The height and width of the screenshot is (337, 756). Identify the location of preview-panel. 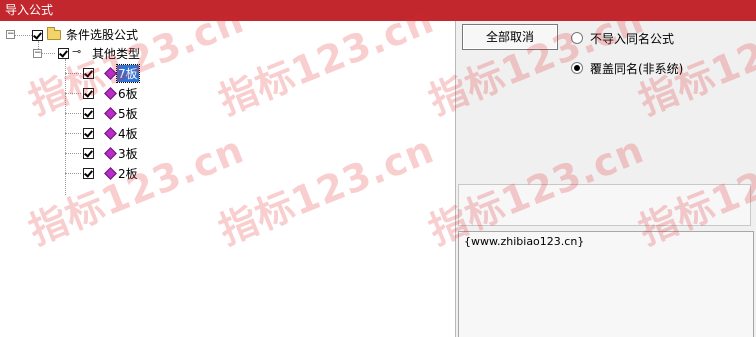
(604, 205).